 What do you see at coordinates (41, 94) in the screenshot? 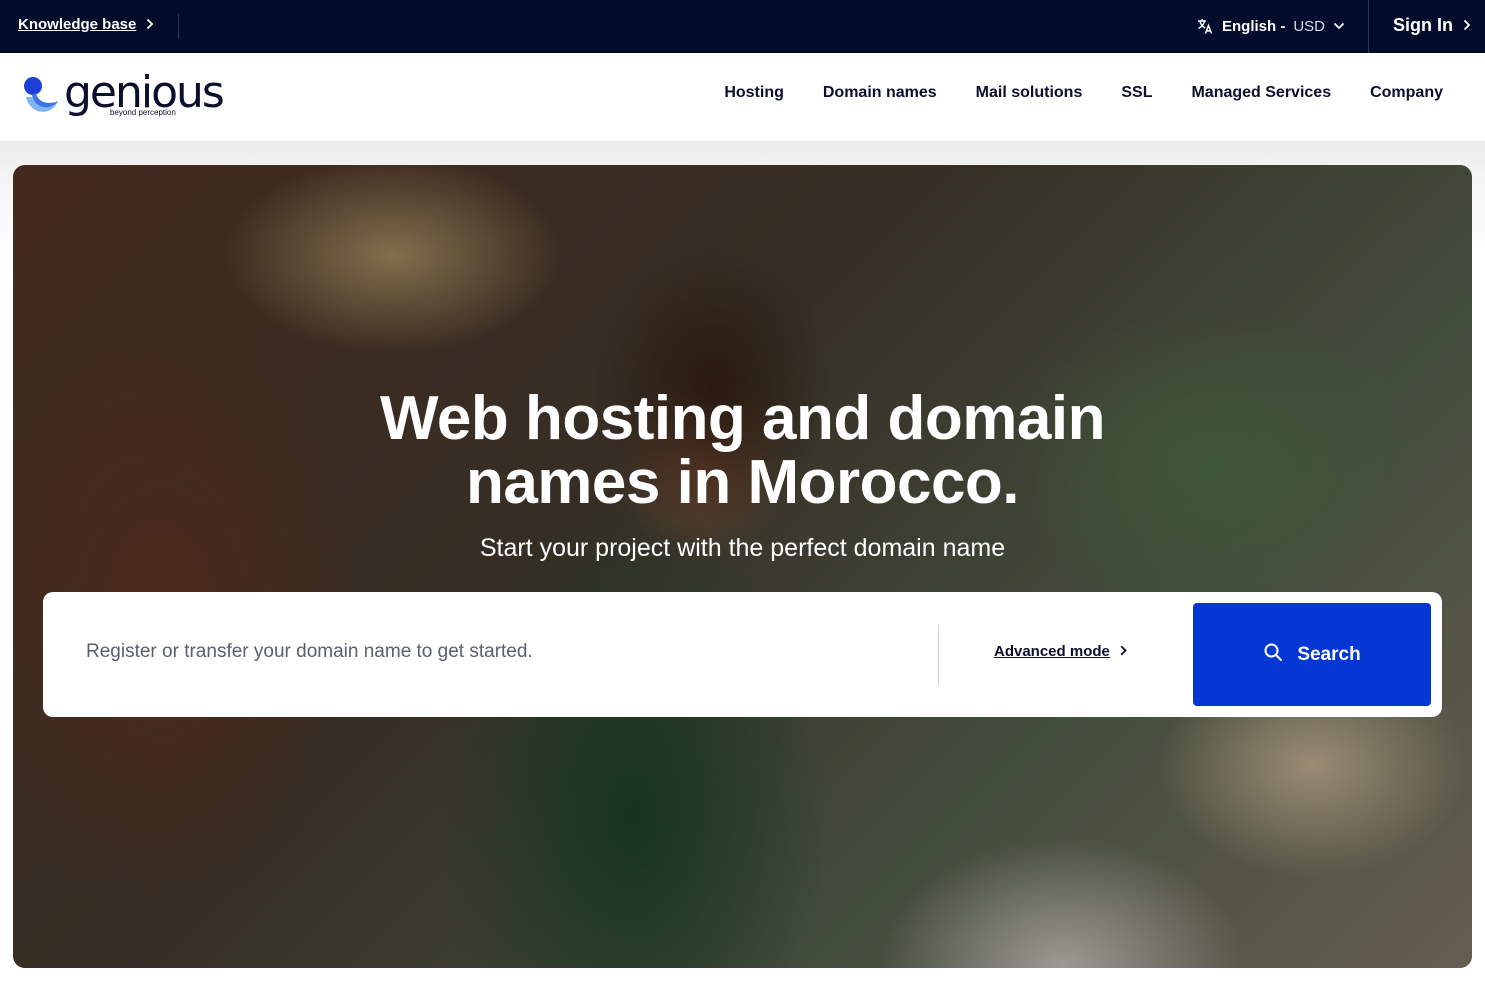
I see `logo-mark-icon` at bounding box center [41, 94].